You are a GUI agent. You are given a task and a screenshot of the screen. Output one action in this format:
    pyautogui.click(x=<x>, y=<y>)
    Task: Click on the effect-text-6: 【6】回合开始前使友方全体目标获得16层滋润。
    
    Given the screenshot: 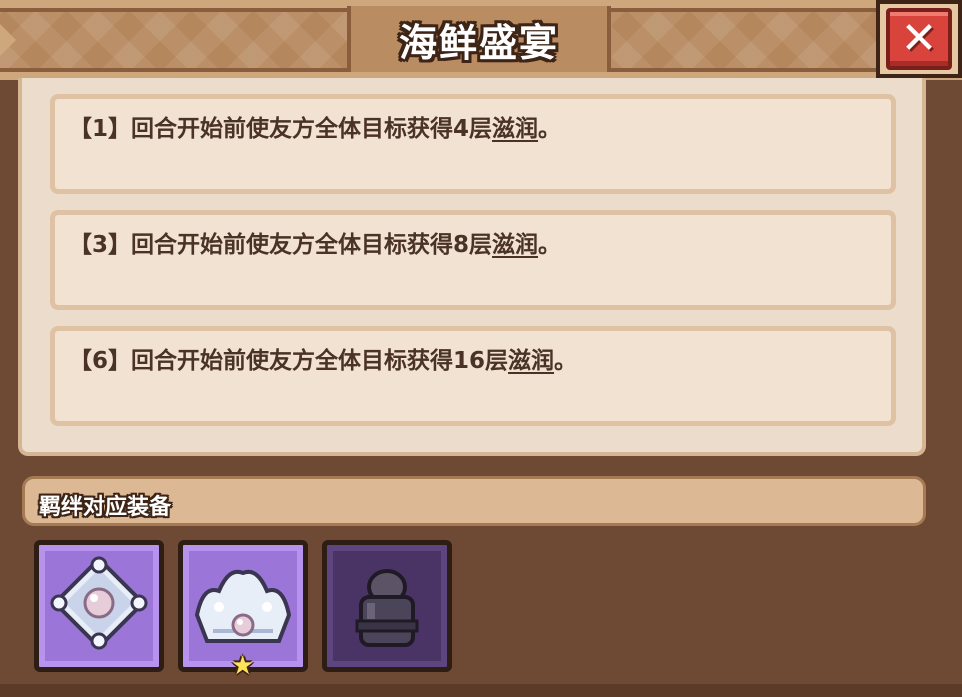 What is the action you would take?
    pyautogui.click(x=323, y=358)
    